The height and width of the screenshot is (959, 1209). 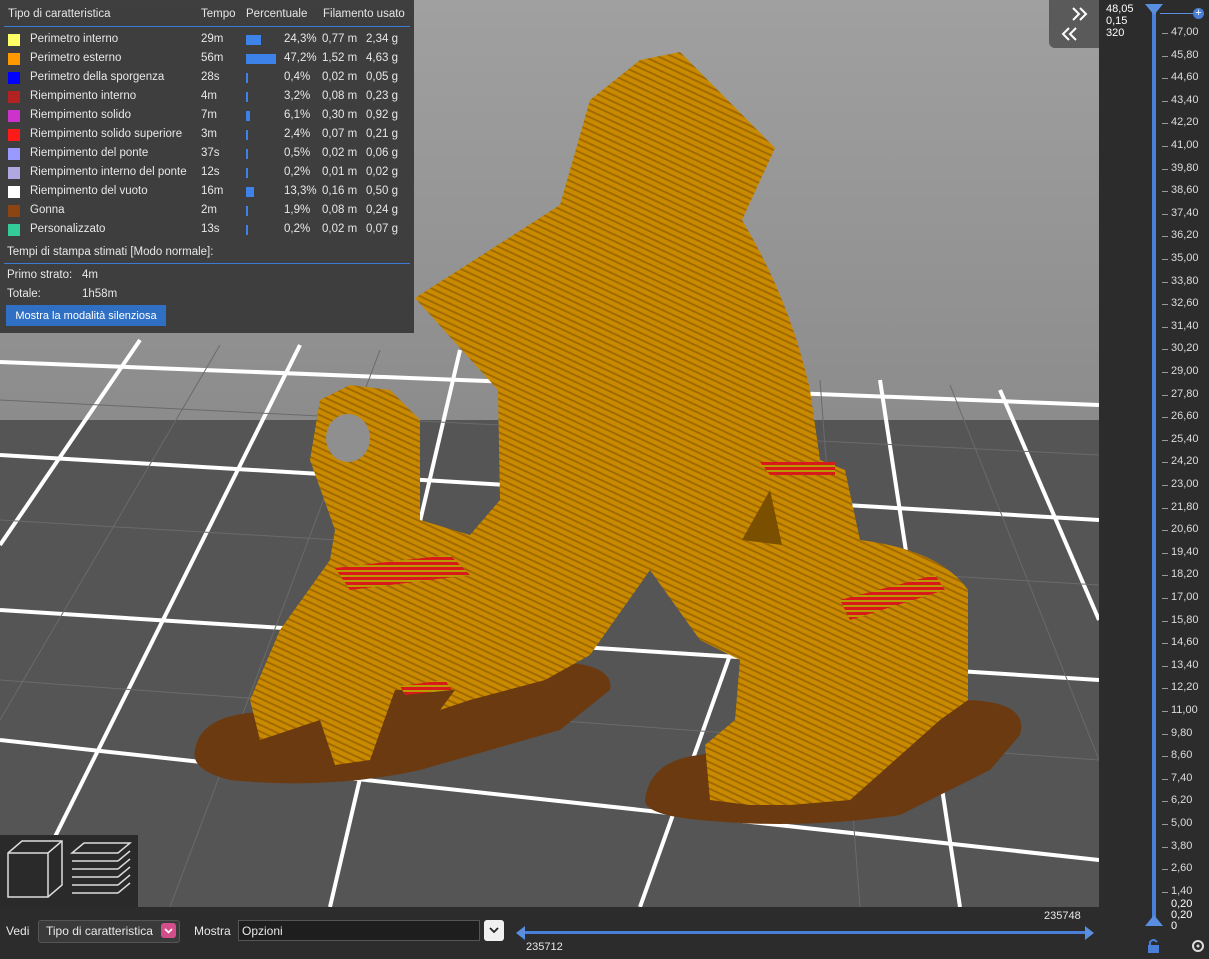 I want to click on feature-name: Riempimento interno del ponte, so click(x=108, y=172).